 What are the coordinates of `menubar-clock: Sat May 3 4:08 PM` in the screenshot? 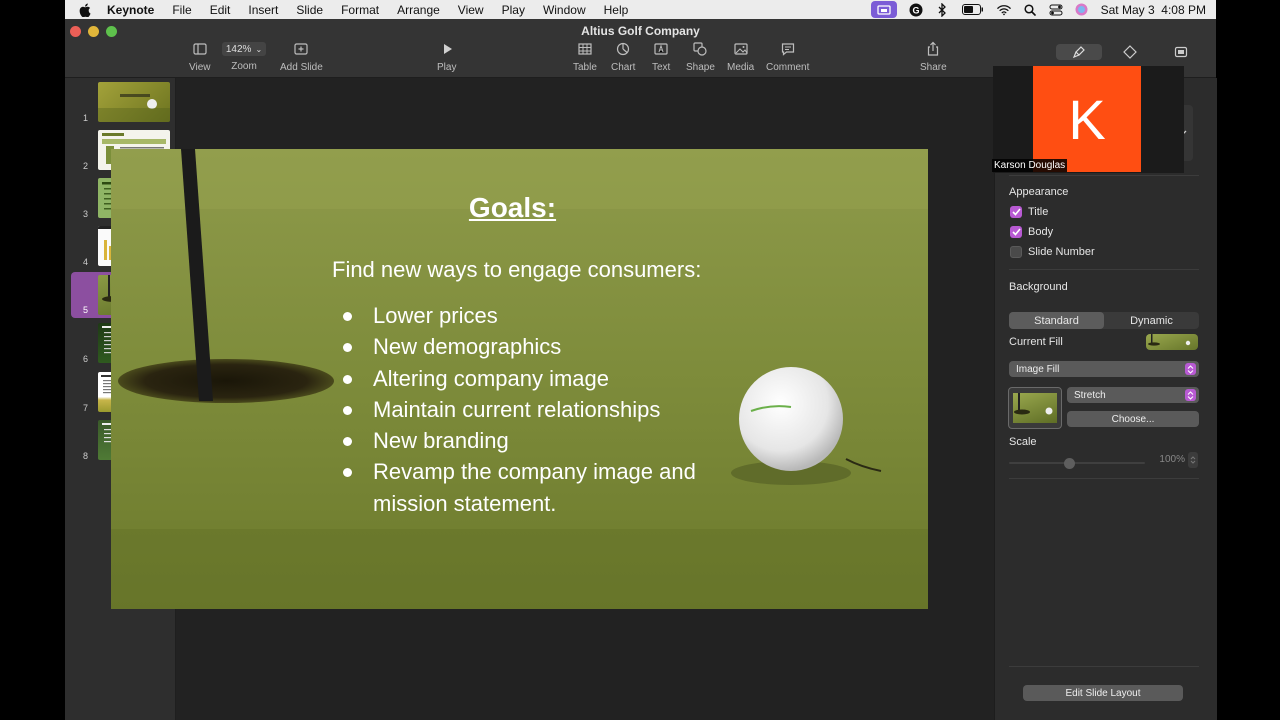 It's located at (1153, 10).